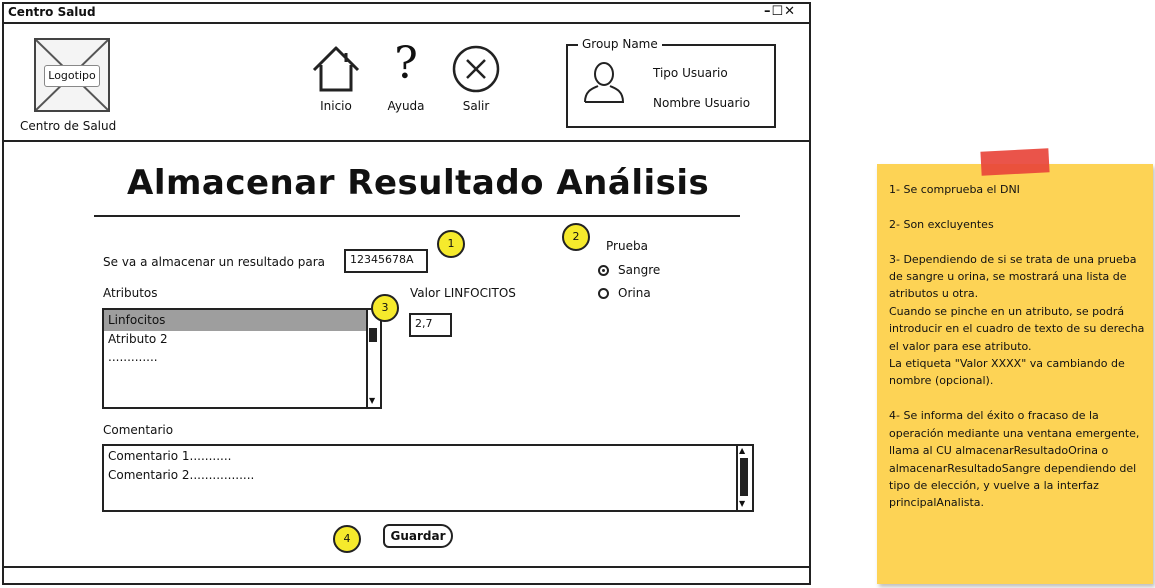 The height and width of the screenshot is (588, 1155). Describe the element at coordinates (214, 262) in the screenshot. I see `dni-label: Se va a almacenar un resultado para` at that location.